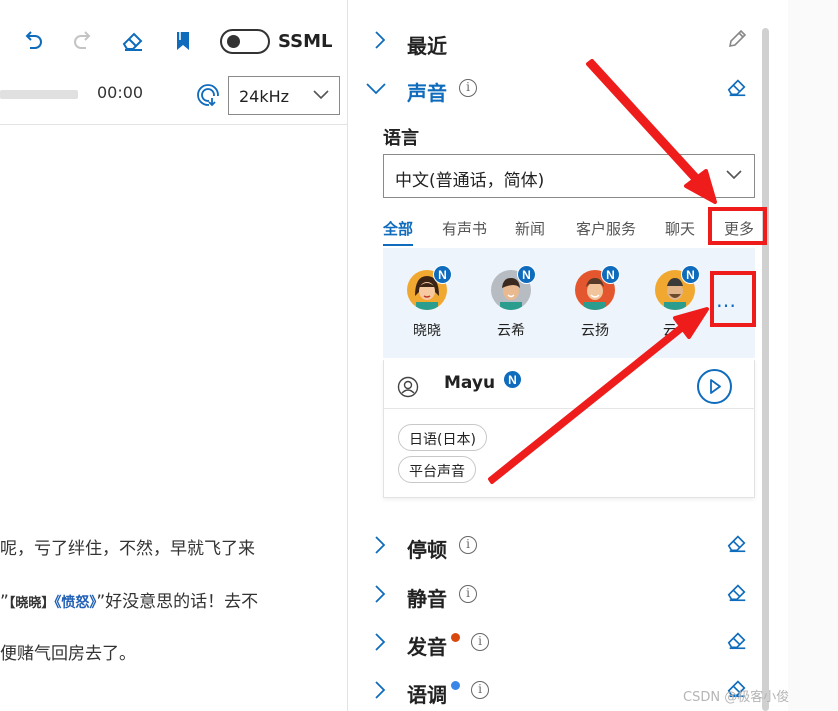  What do you see at coordinates (569, 408) in the screenshot?
I see `card-divider` at bounding box center [569, 408].